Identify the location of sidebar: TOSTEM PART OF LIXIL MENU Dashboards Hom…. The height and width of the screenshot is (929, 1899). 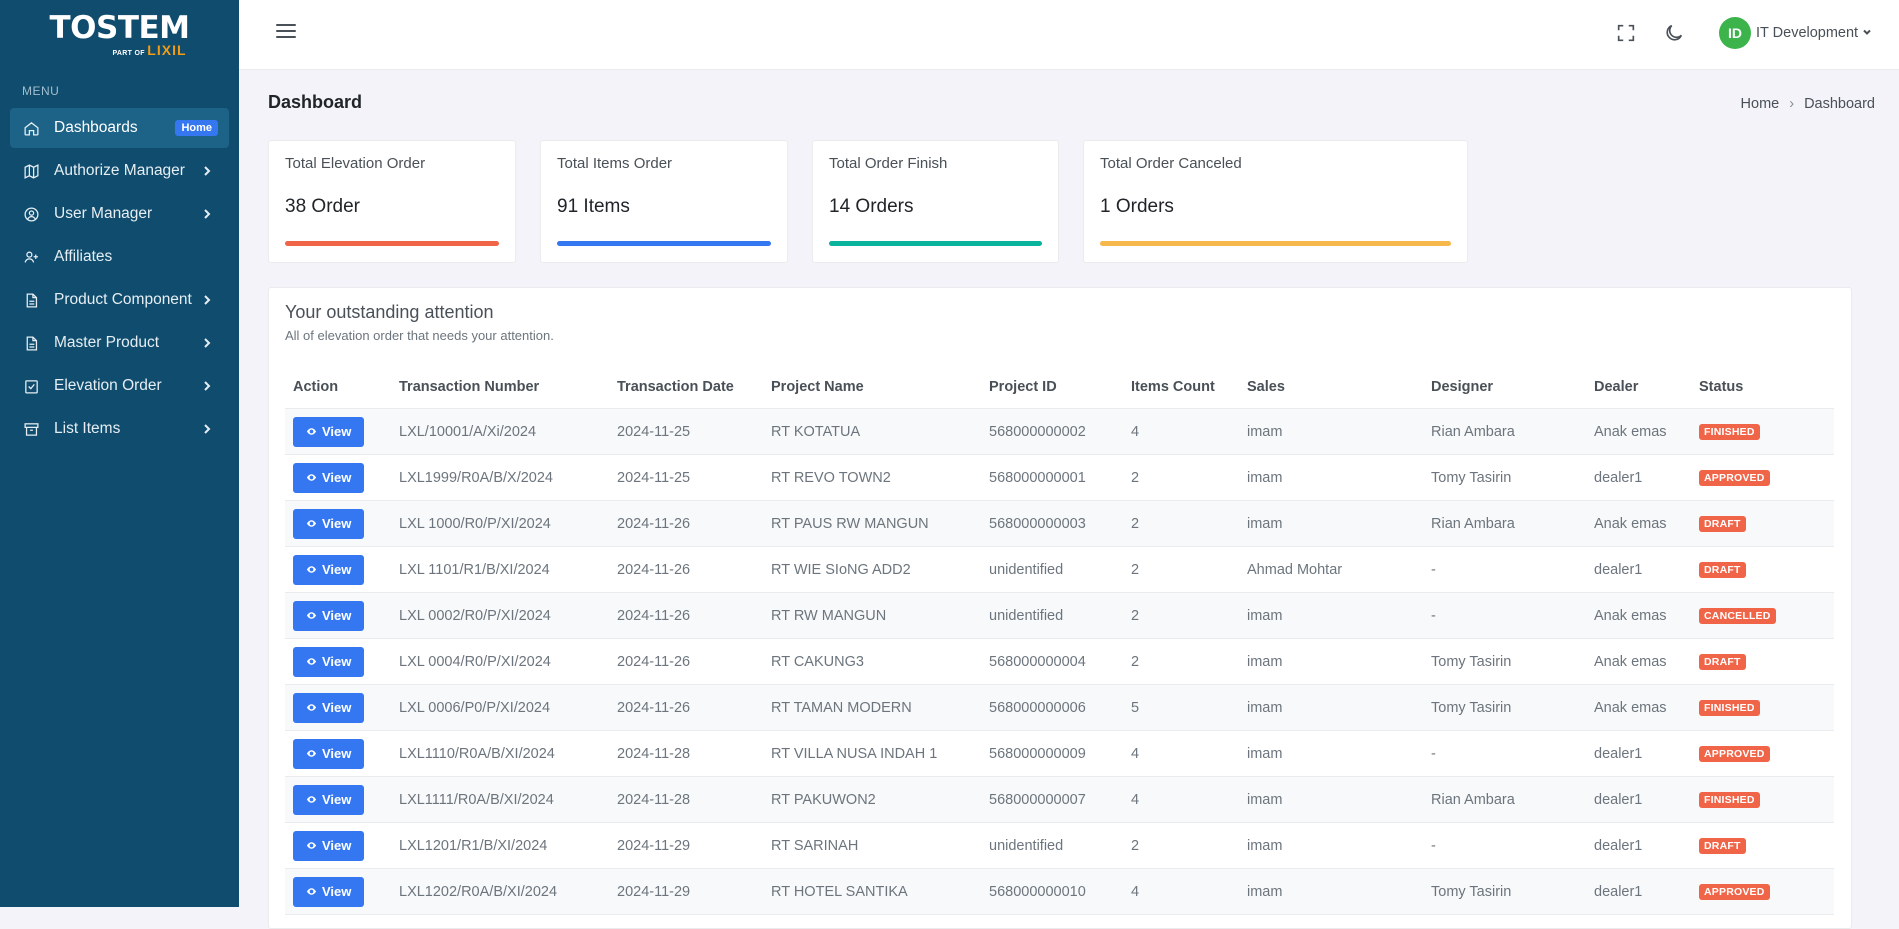
(119, 453).